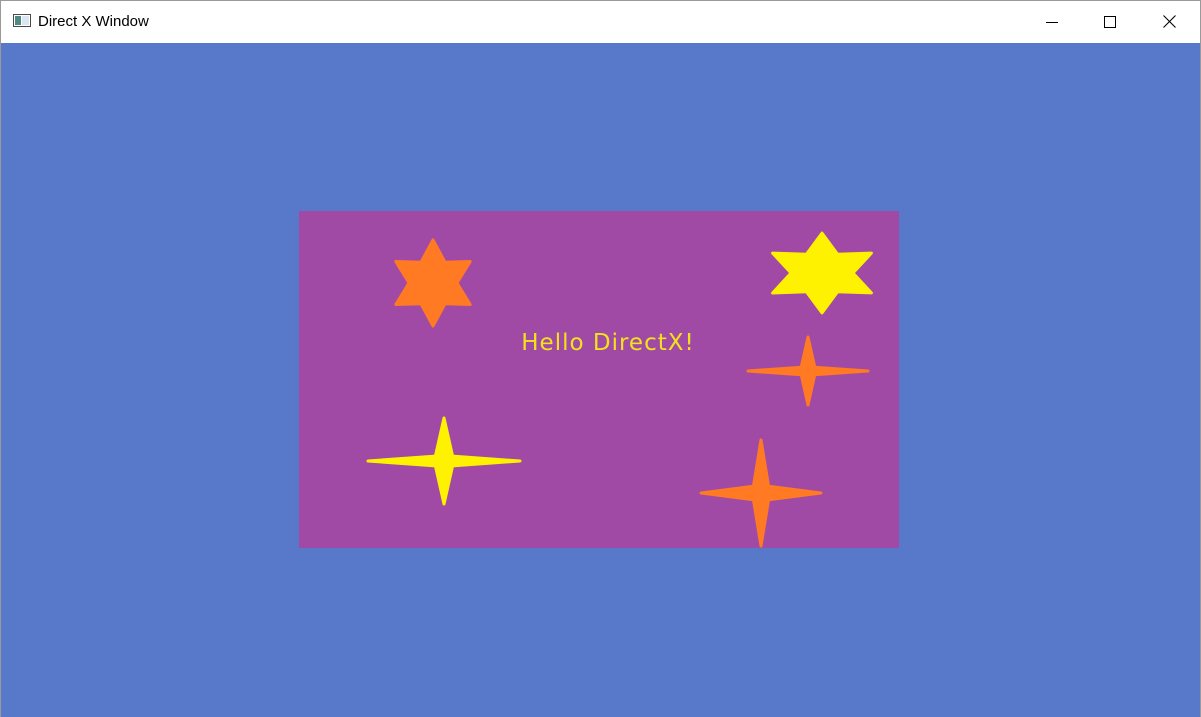 This screenshot has width=1201, height=717. I want to click on minimize-icon, so click(1052, 22).